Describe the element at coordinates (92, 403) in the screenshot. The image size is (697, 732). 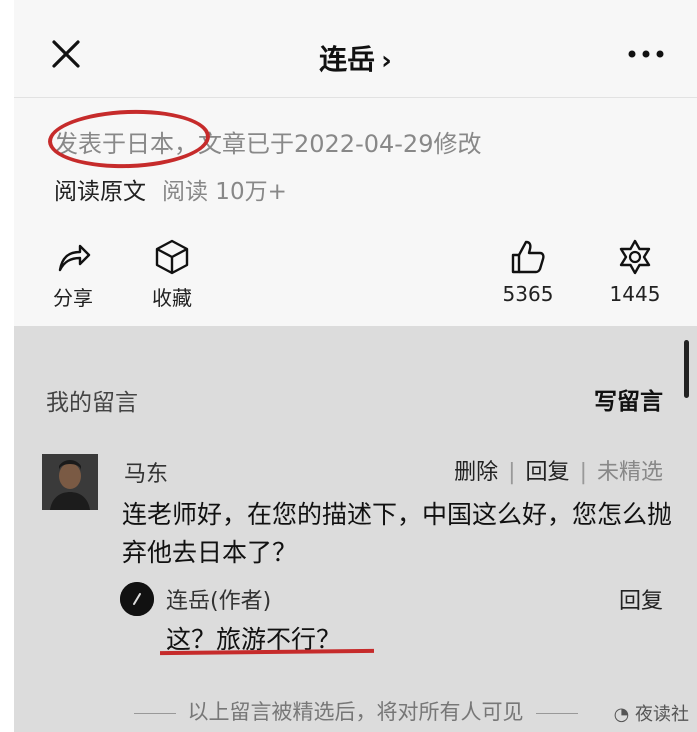
I see `my-comments-title: 我的留言` at that location.